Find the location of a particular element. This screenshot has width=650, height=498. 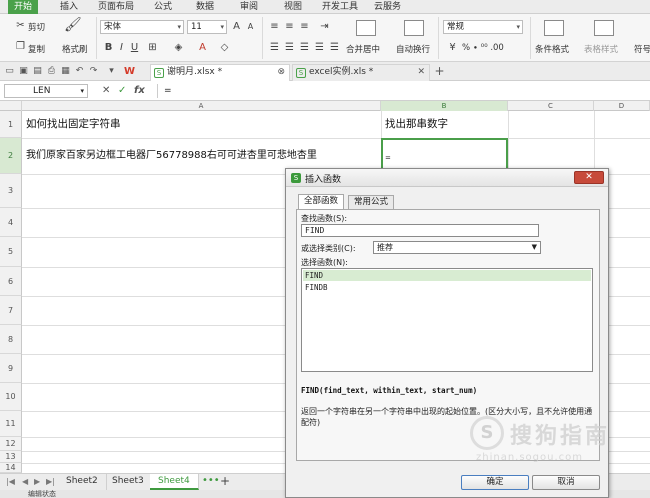

first-sheet-icon: |◀ is located at coordinates (10, 481).